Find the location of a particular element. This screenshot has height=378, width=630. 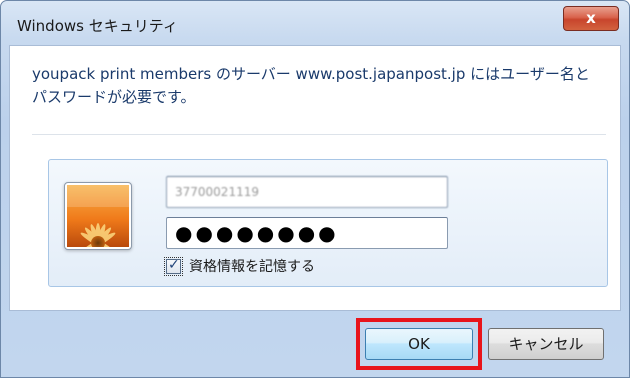

title-bar: Windows セキュリティ x is located at coordinates (315, 23).